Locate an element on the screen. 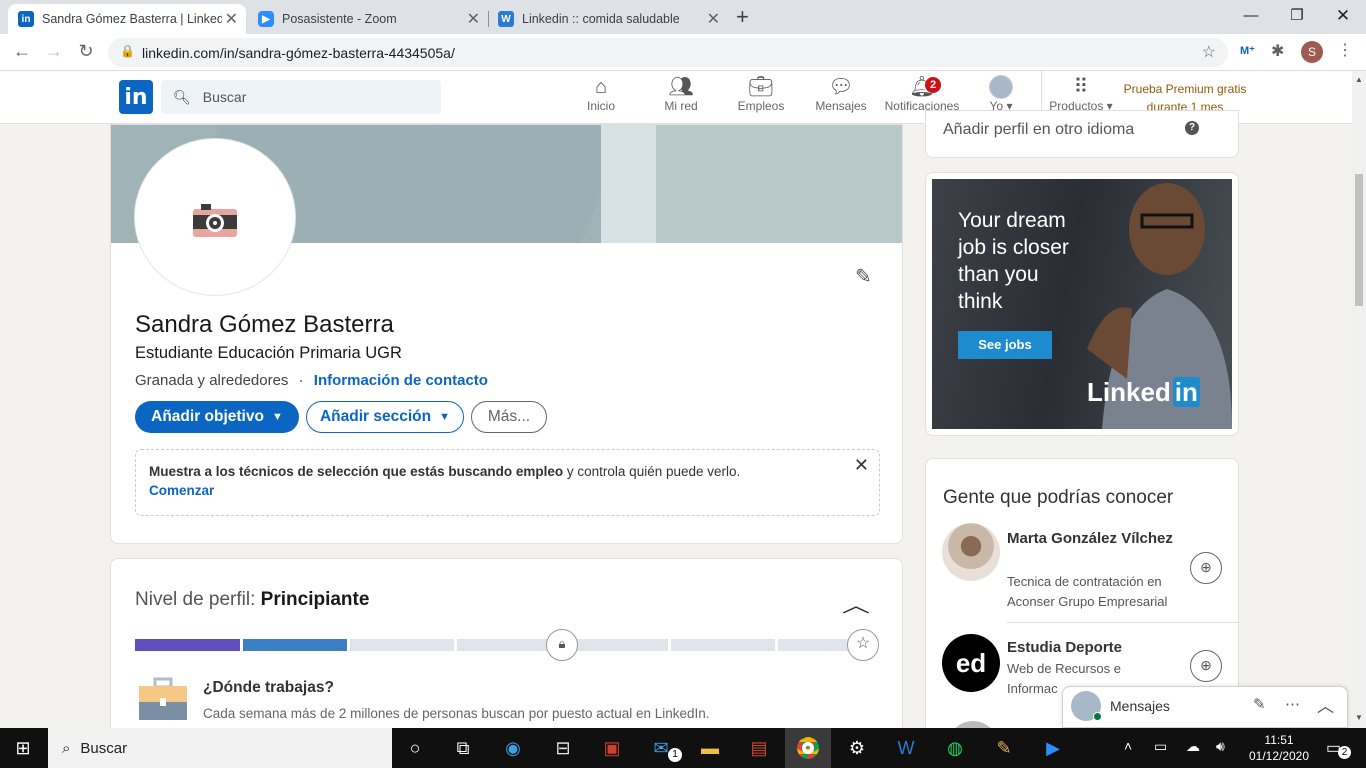  camera-icon is located at coordinates (215, 220).